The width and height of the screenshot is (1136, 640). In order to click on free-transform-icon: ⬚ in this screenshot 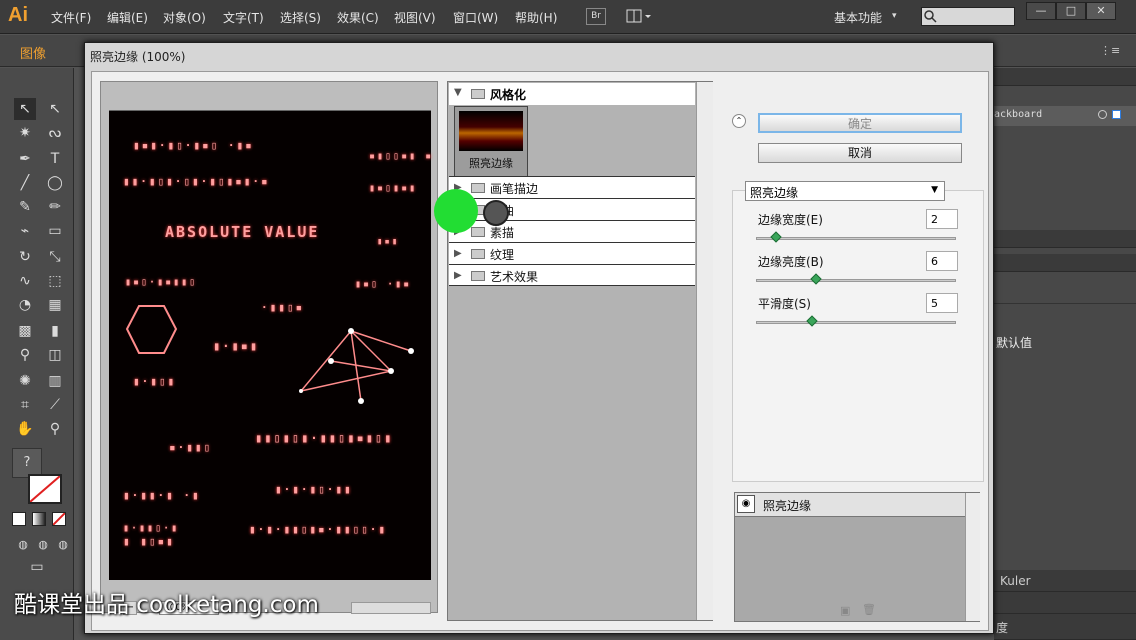, I will do `click(55, 281)`.